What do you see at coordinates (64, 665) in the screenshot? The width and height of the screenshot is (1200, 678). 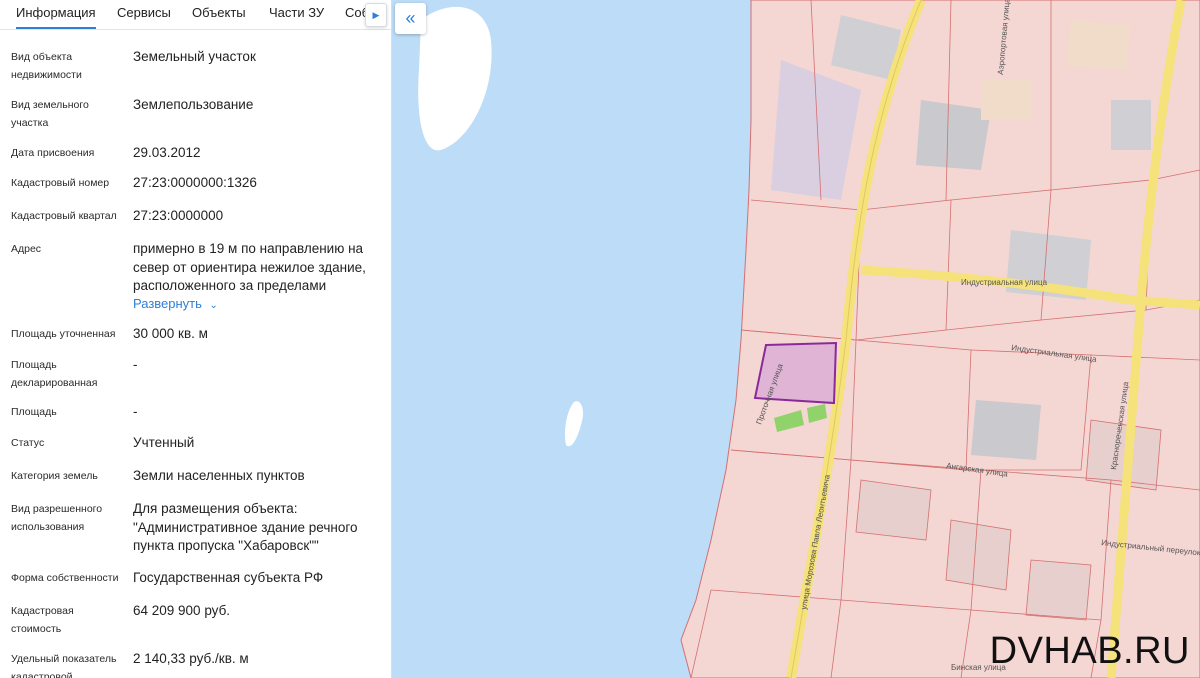 I see `field-label: Удельный показатель кадастровой` at bounding box center [64, 665].